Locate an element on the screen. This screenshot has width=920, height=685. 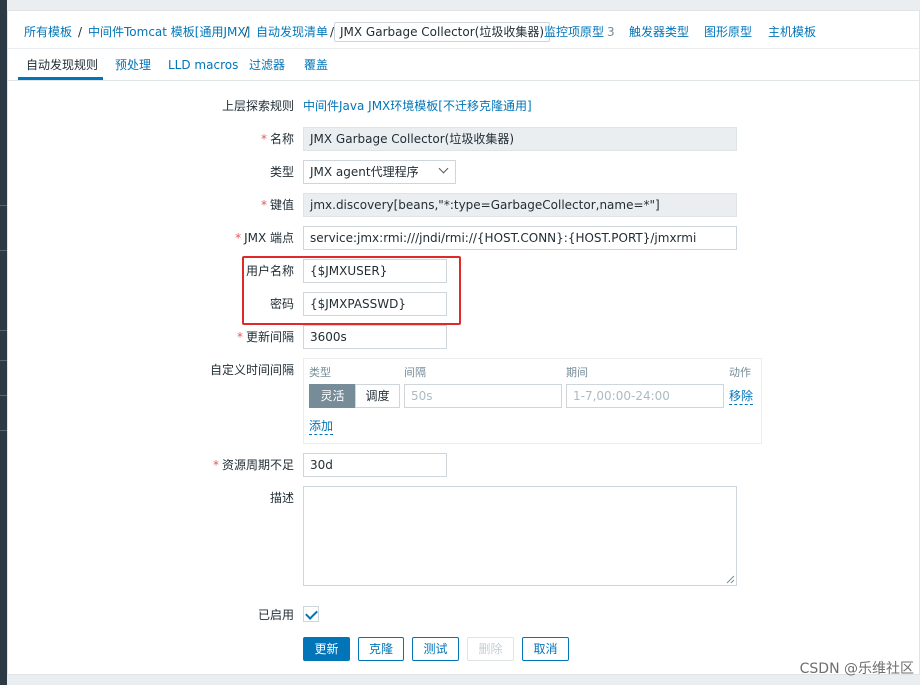
chevron-down-icon is located at coordinates (443, 168).